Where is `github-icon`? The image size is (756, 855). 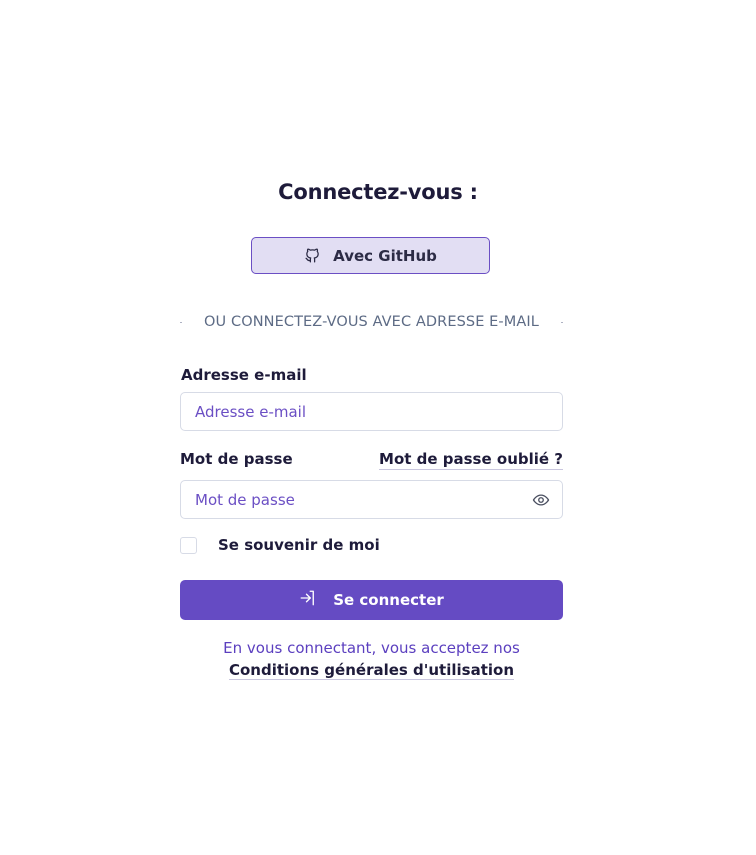 github-icon is located at coordinates (312, 255).